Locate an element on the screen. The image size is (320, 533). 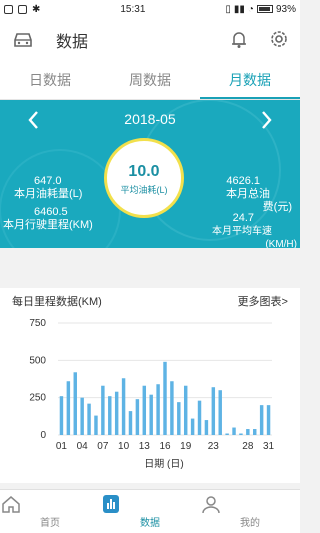
tab-monthly: 月数据 is located at coordinates (250, 80).